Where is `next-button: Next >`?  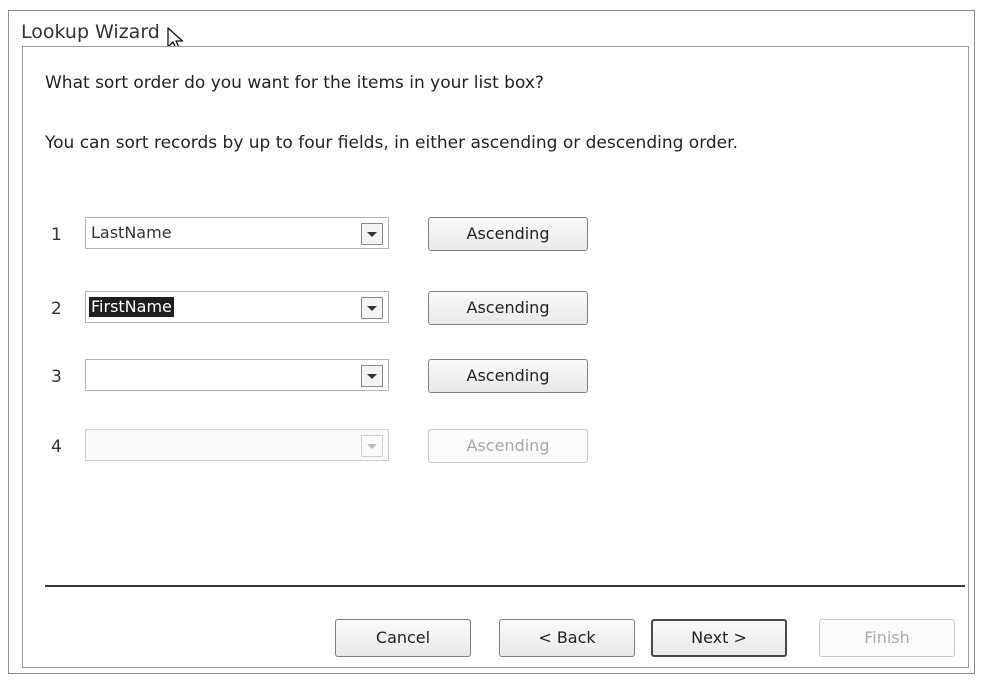
next-button: Next > is located at coordinates (719, 638).